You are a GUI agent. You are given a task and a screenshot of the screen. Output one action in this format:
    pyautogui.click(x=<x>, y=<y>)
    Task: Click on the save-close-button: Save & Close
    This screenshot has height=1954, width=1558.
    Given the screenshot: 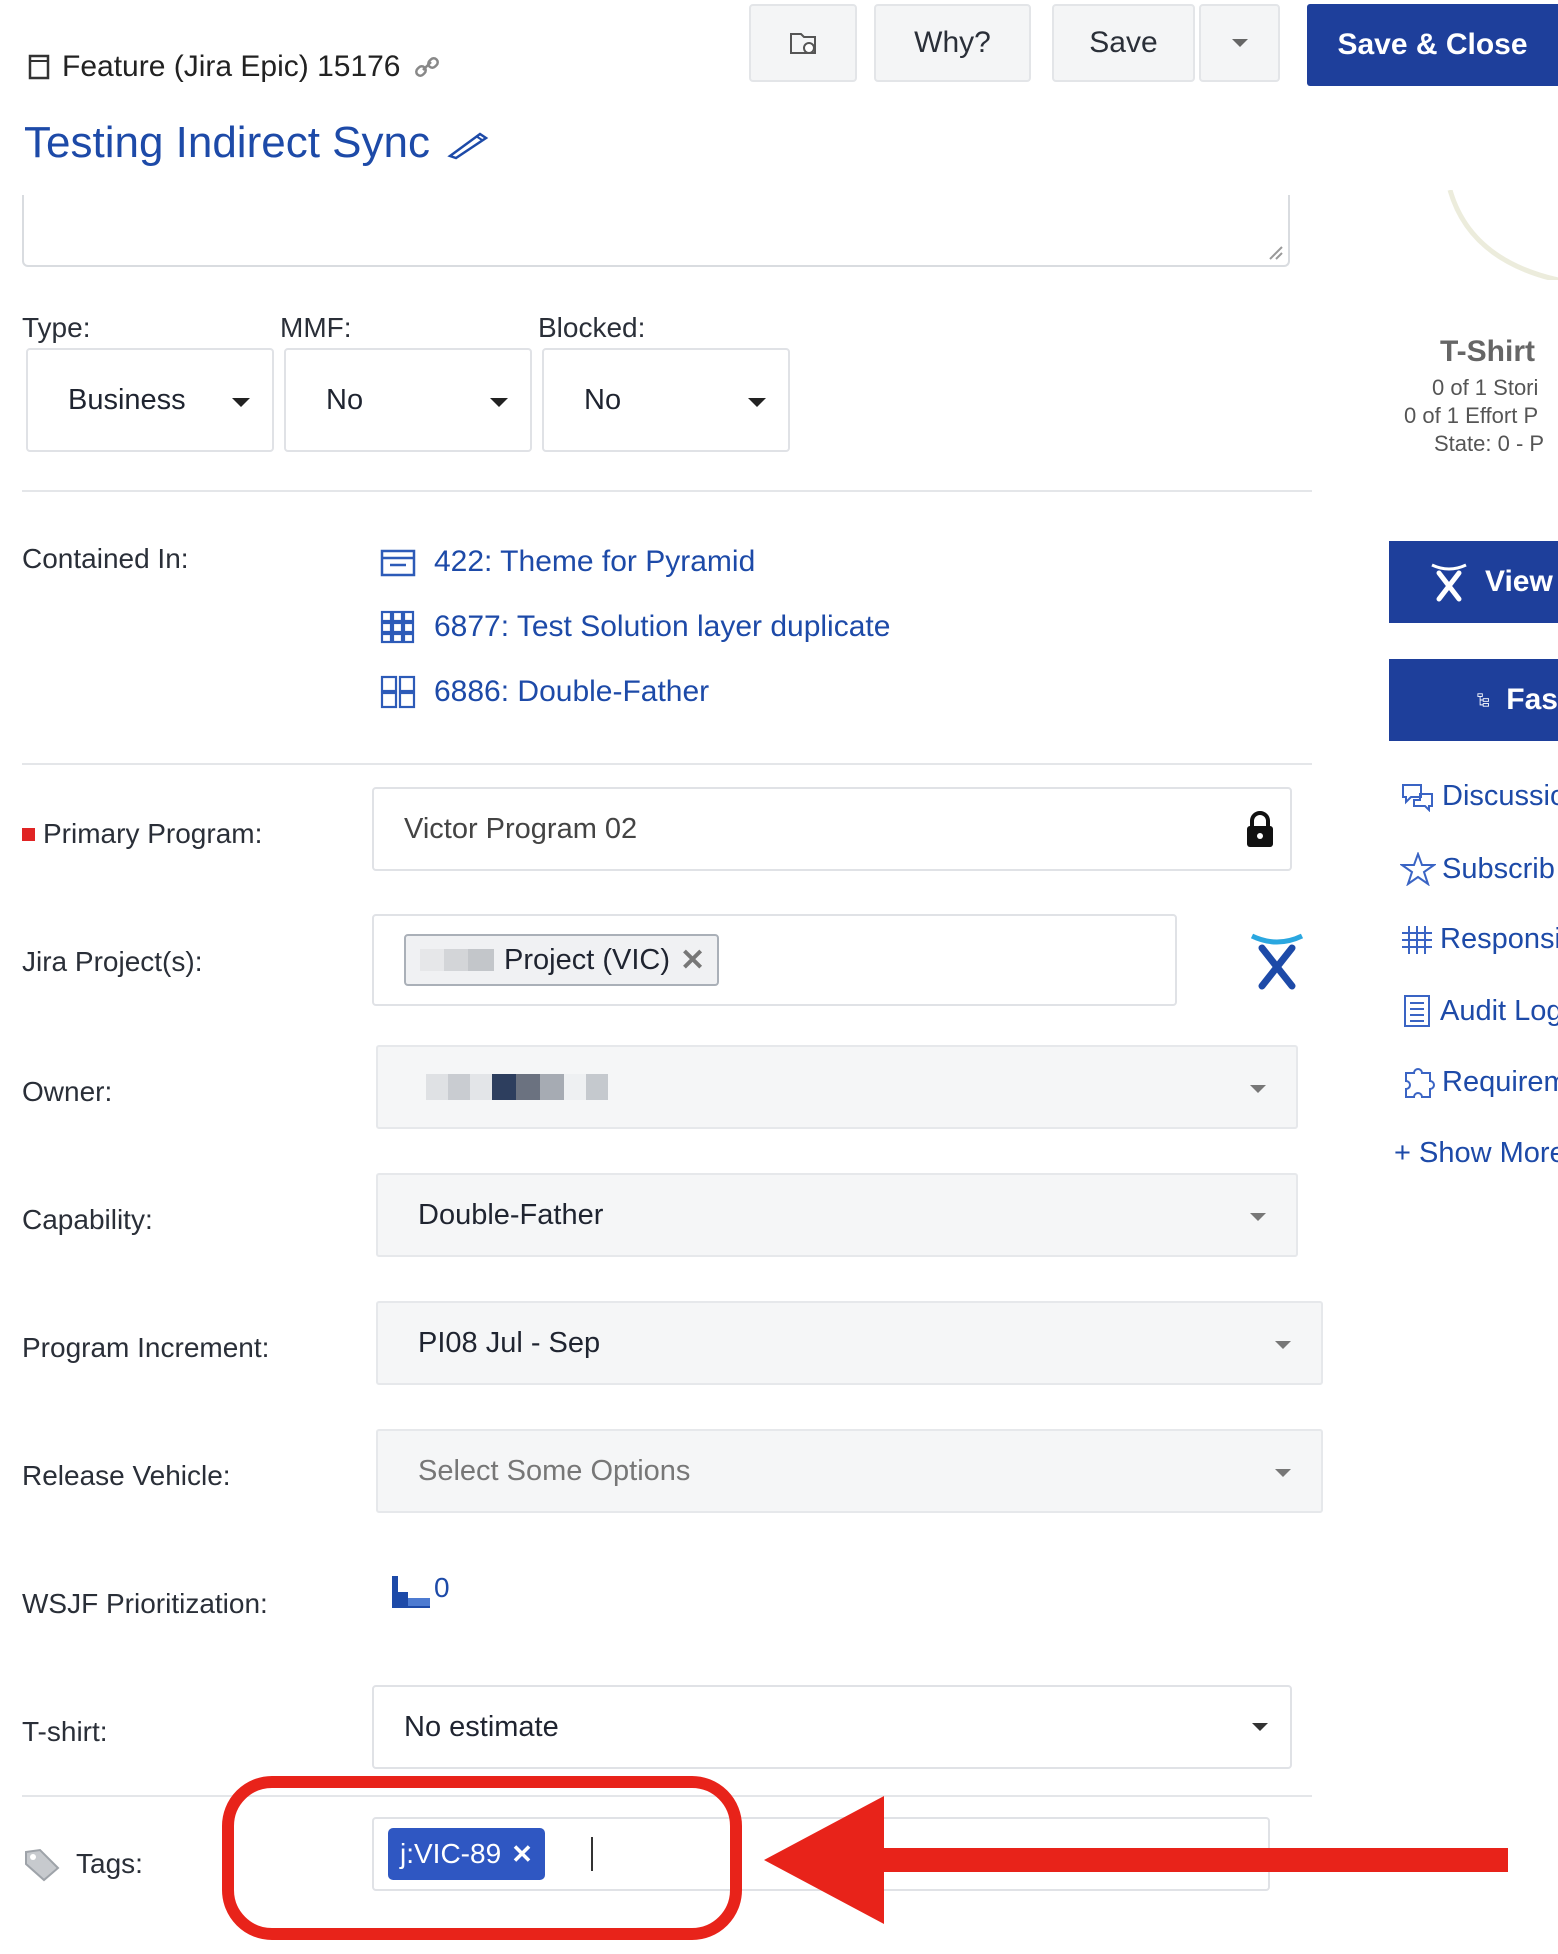 What is the action you would take?
    pyautogui.click(x=1432, y=45)
    